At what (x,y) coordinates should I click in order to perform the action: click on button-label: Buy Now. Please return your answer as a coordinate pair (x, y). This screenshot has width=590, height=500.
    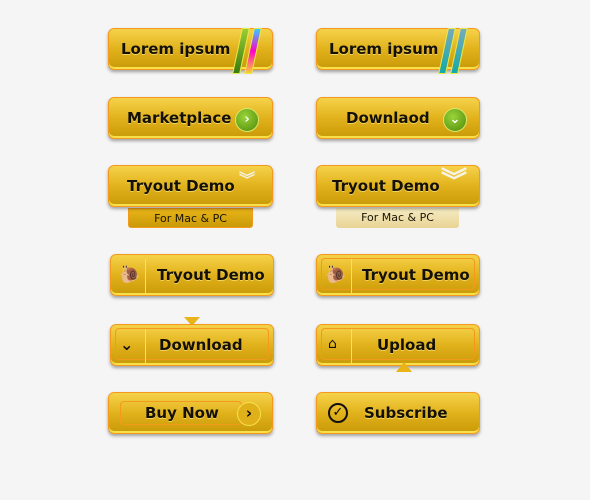
    Looking at the image, I should click on (182, 413).